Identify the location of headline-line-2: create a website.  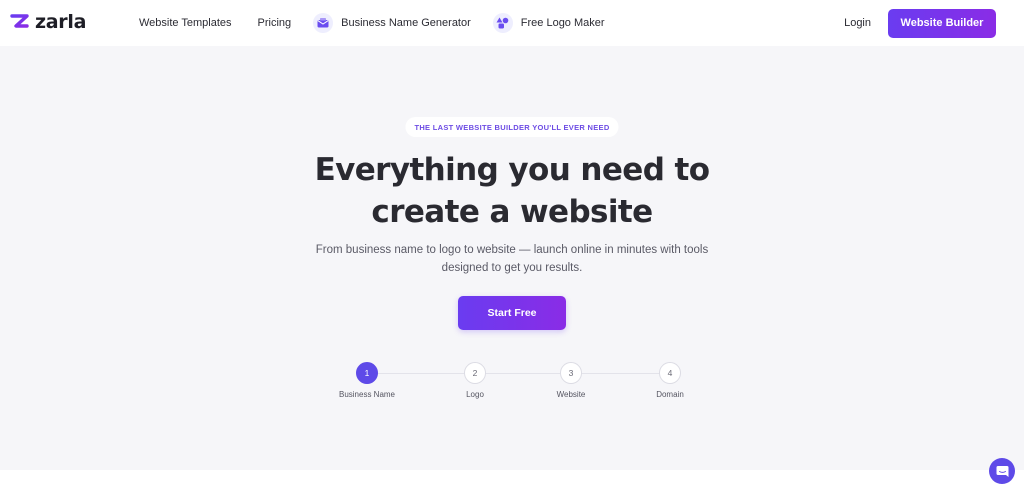
(512, 212).